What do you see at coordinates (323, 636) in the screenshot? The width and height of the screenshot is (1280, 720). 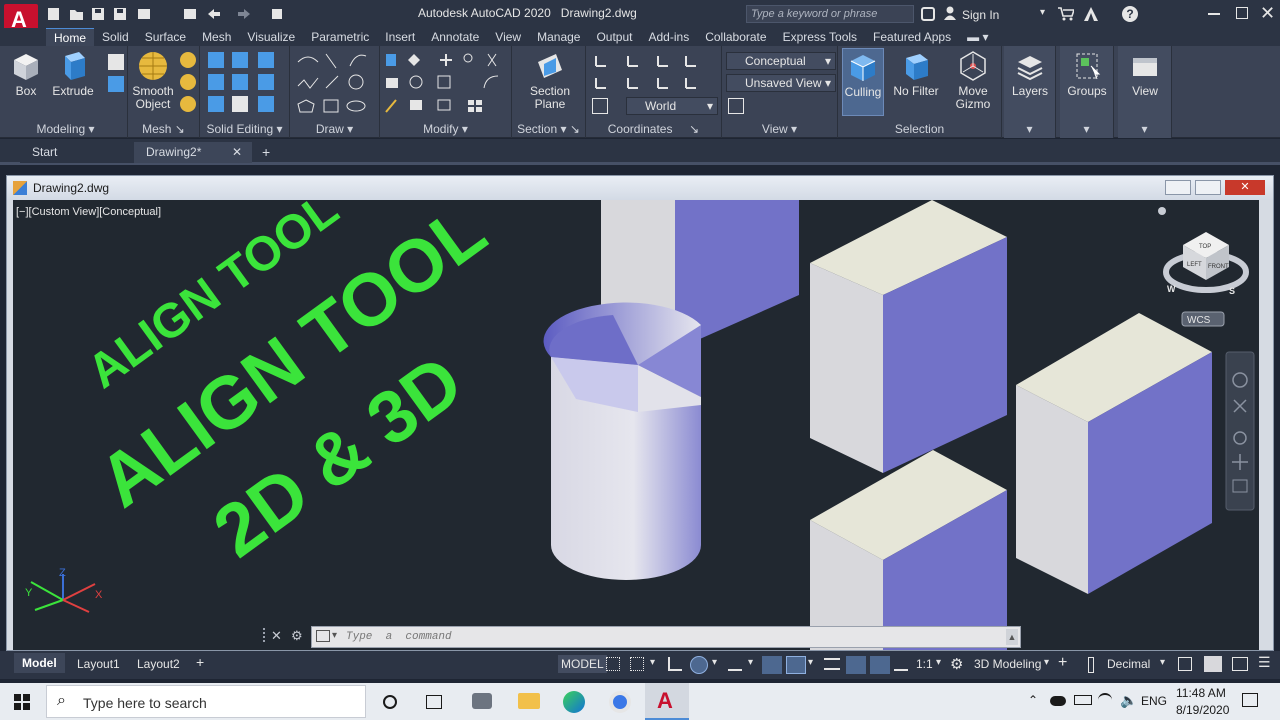 I see `command-history-icon` at bounding box center [323, 636].